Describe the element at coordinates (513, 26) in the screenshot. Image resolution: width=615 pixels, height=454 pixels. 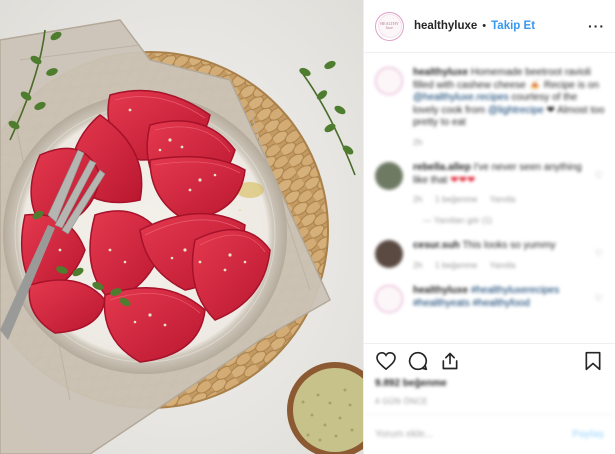
I see `follow-button: Takip Et` at that location.